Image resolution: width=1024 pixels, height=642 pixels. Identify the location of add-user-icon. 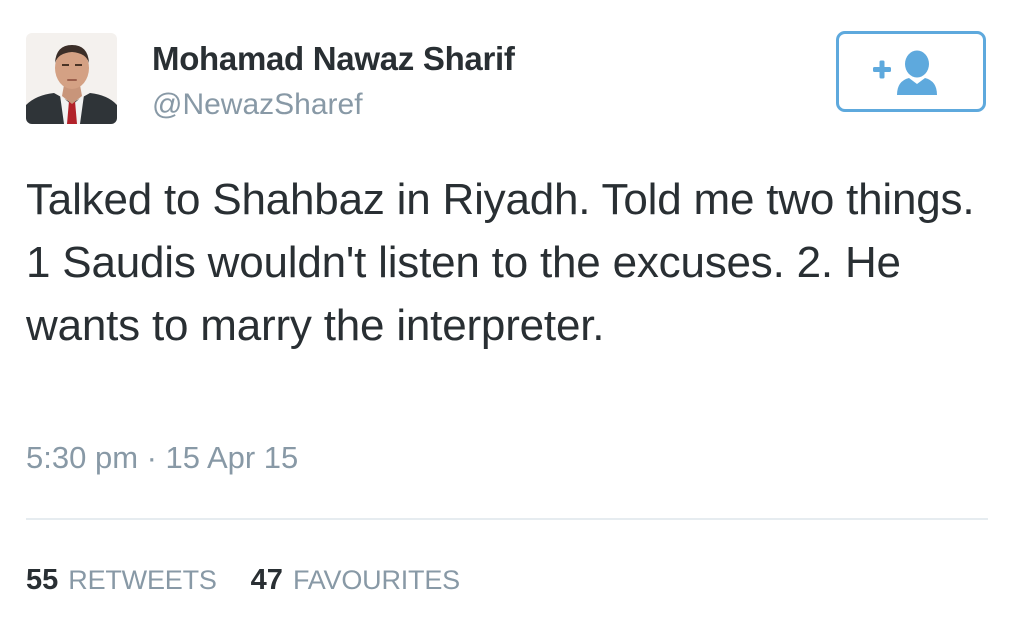
(905, 72).